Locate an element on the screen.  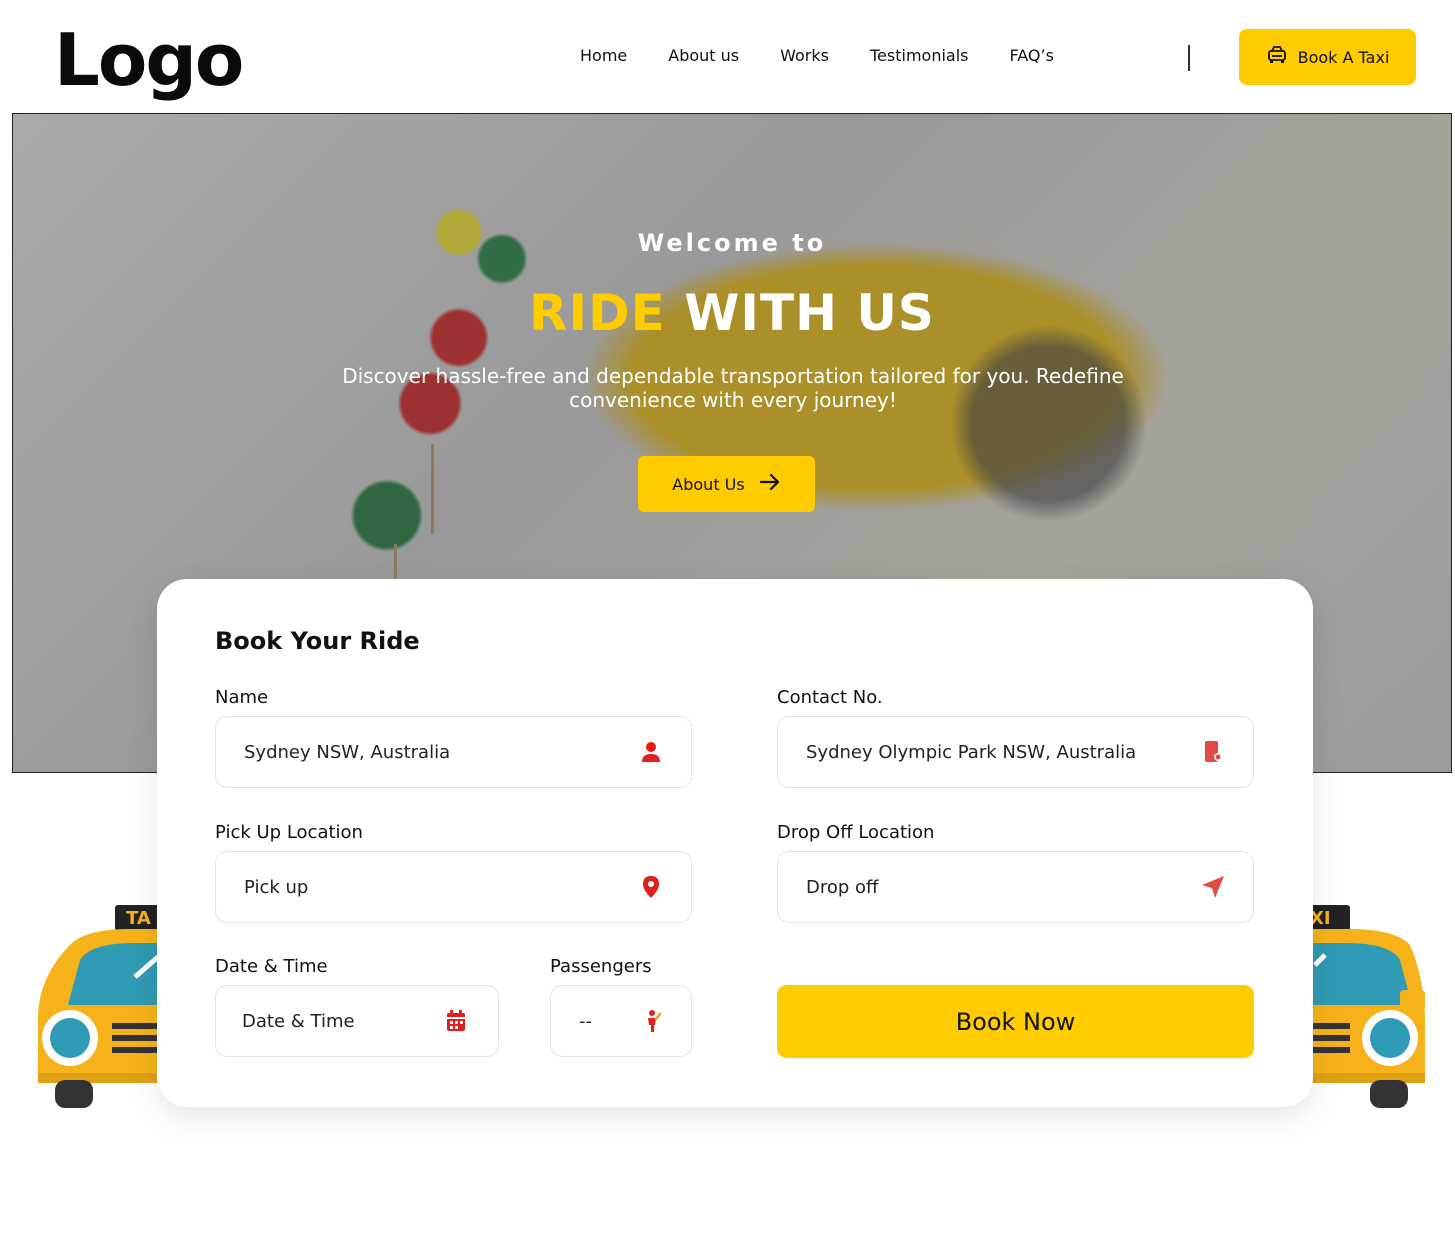
nav-home: Home is located at coordinates (603, 55).